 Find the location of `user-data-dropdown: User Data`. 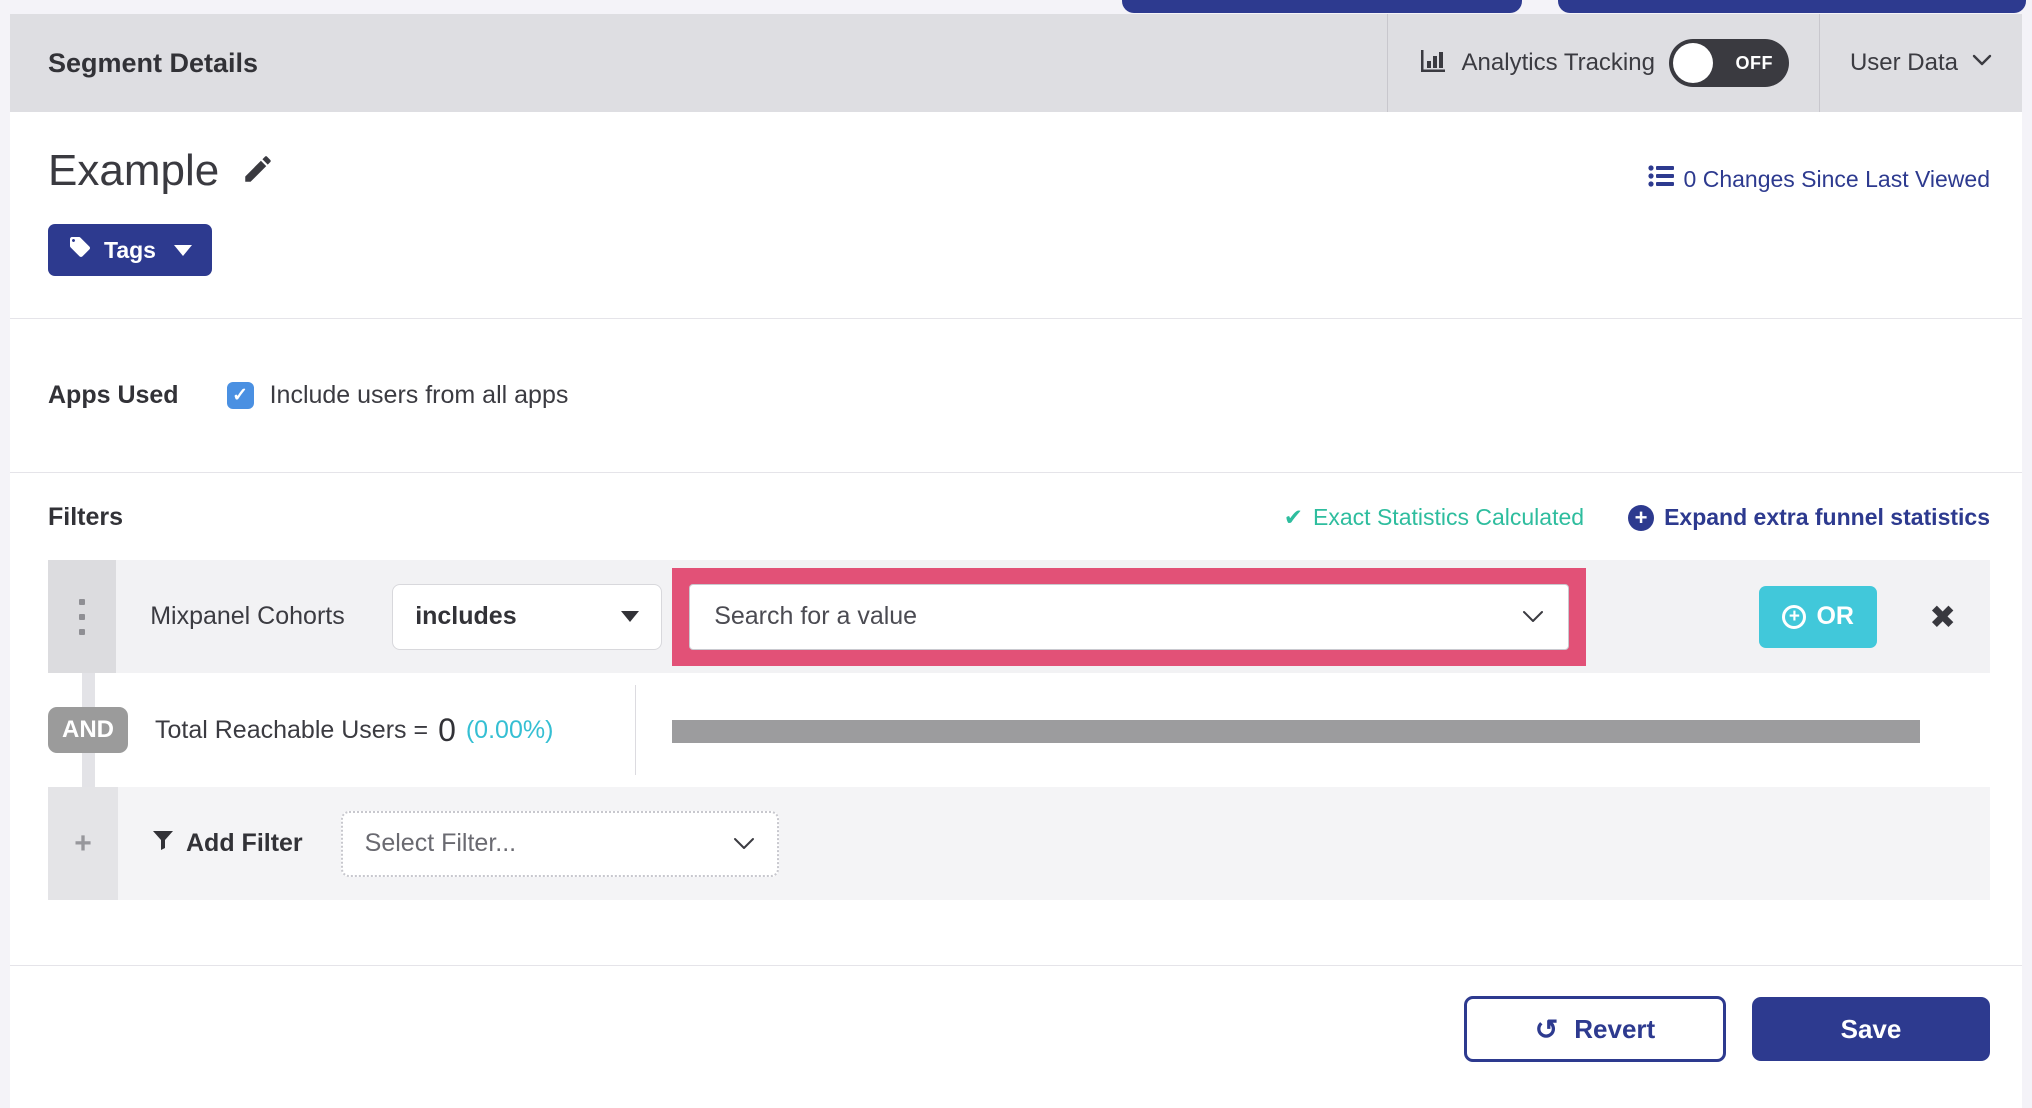

user-data-dropdown: User Data is located at coordinates (1920, 63).